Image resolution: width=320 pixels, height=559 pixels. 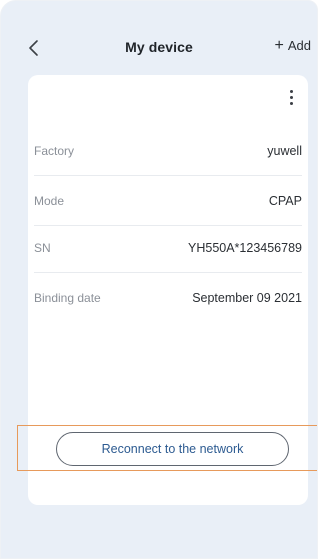 I want to click on serial-number-label: SN, so click(x=42, y=247).